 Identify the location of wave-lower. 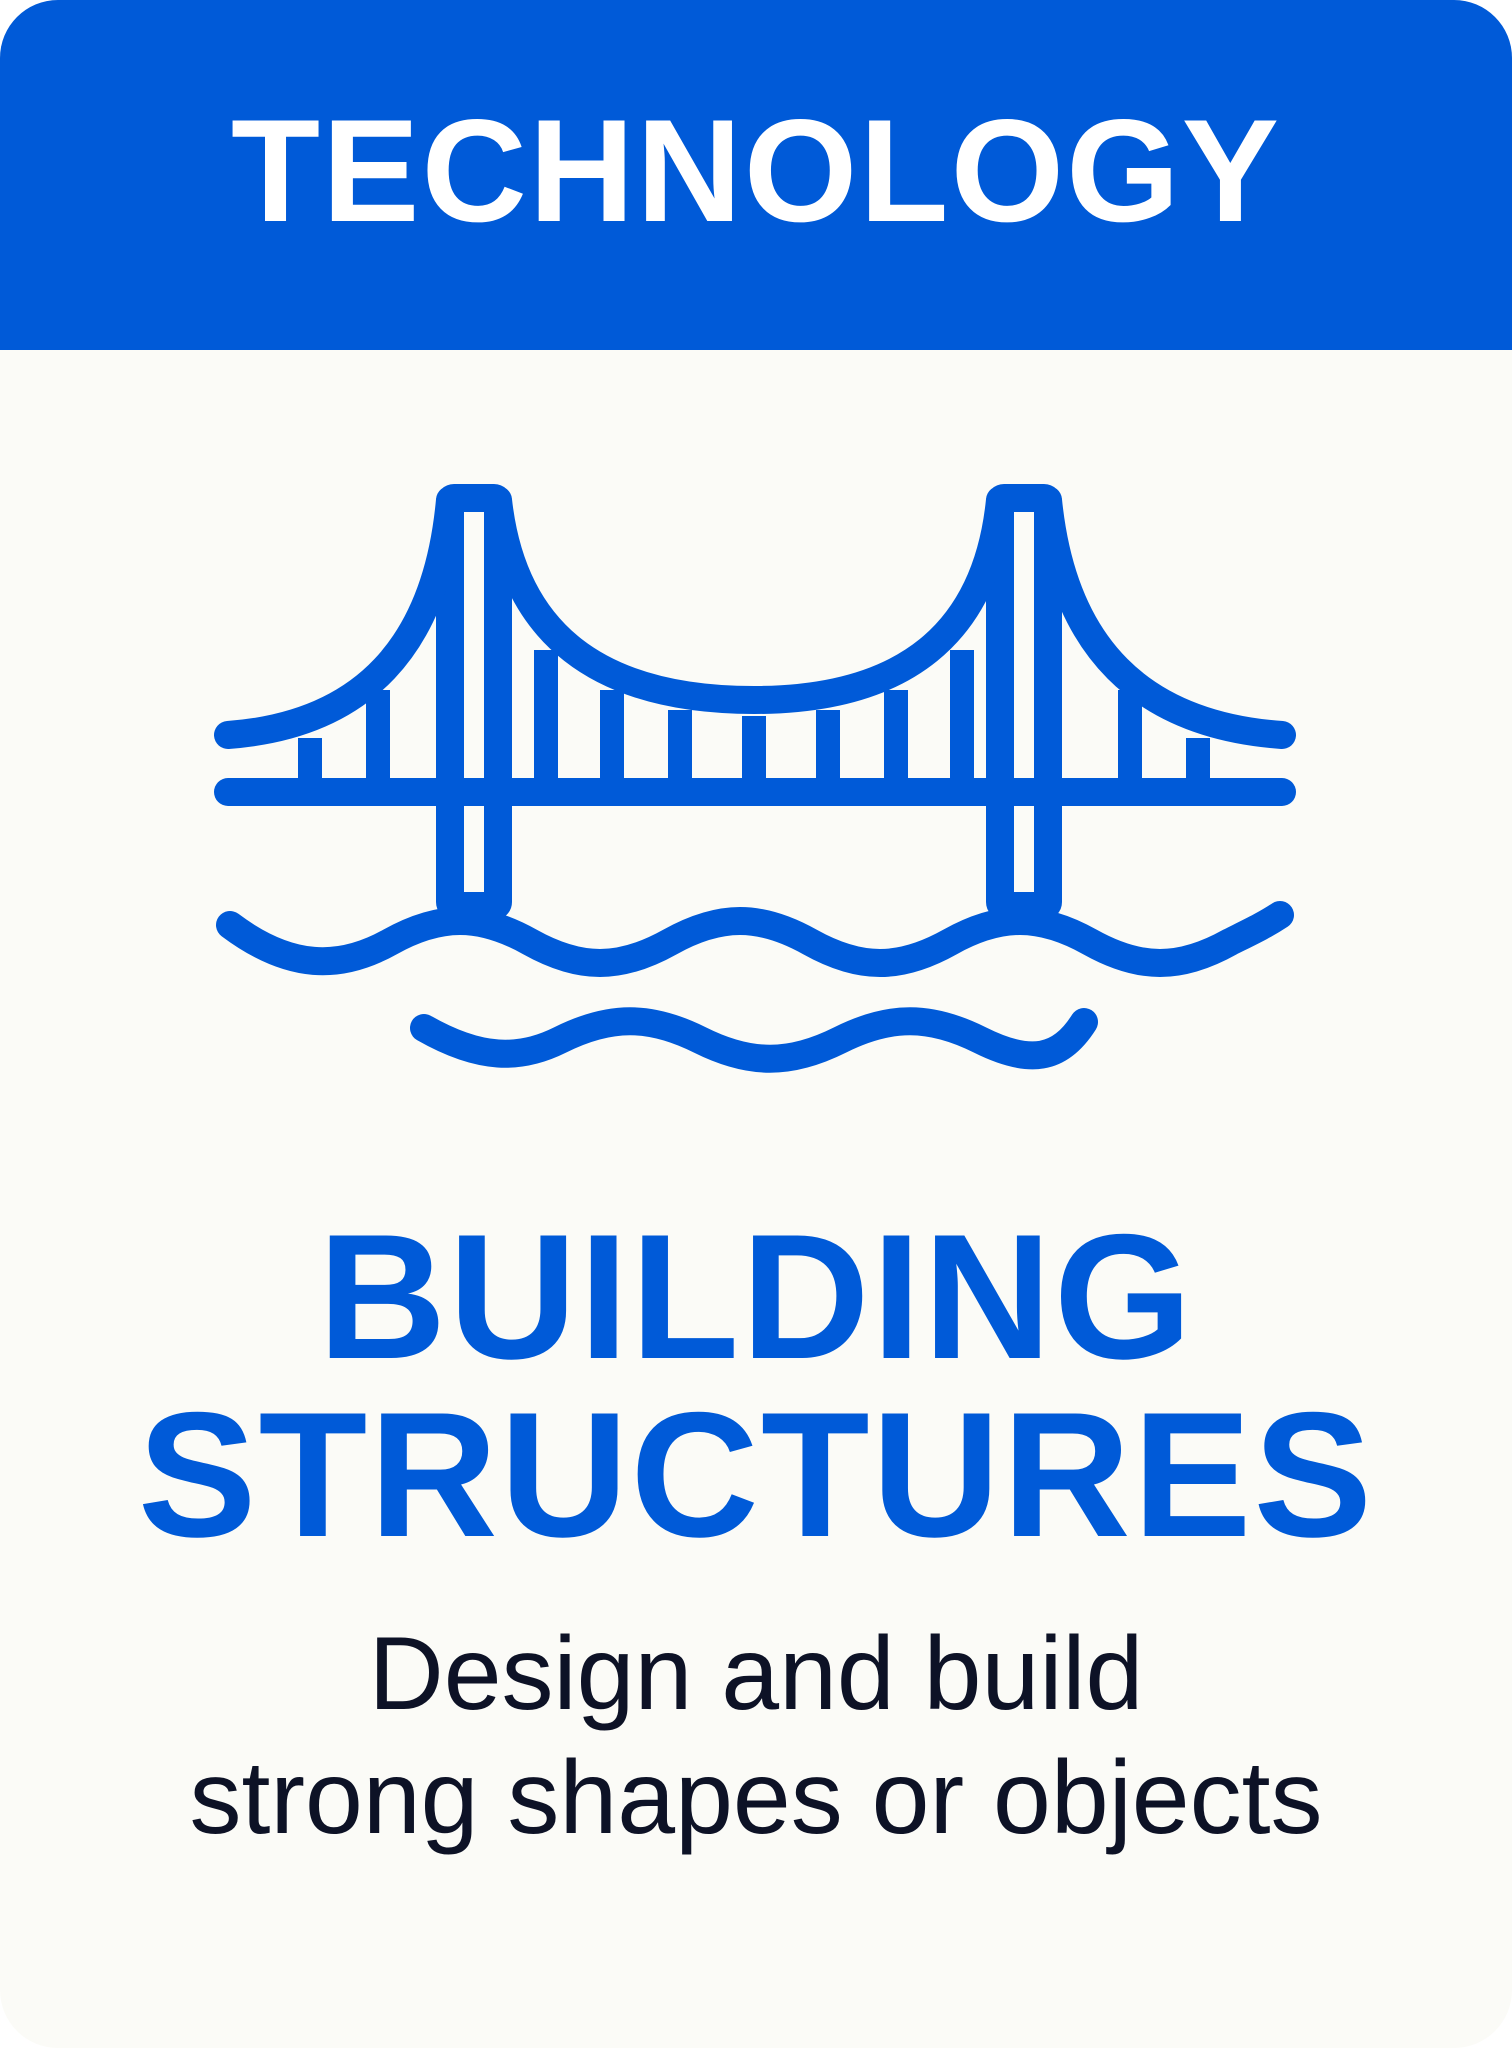
(754, 1040).